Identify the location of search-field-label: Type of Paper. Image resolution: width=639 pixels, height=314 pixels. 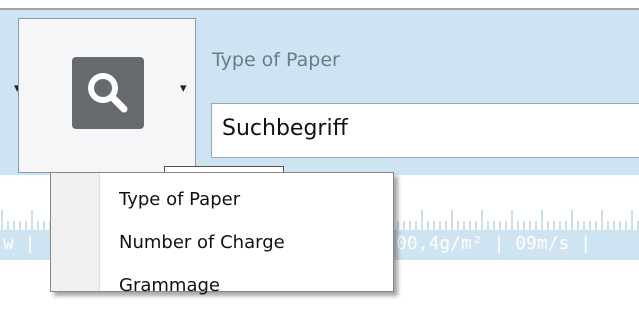
(276, 60).